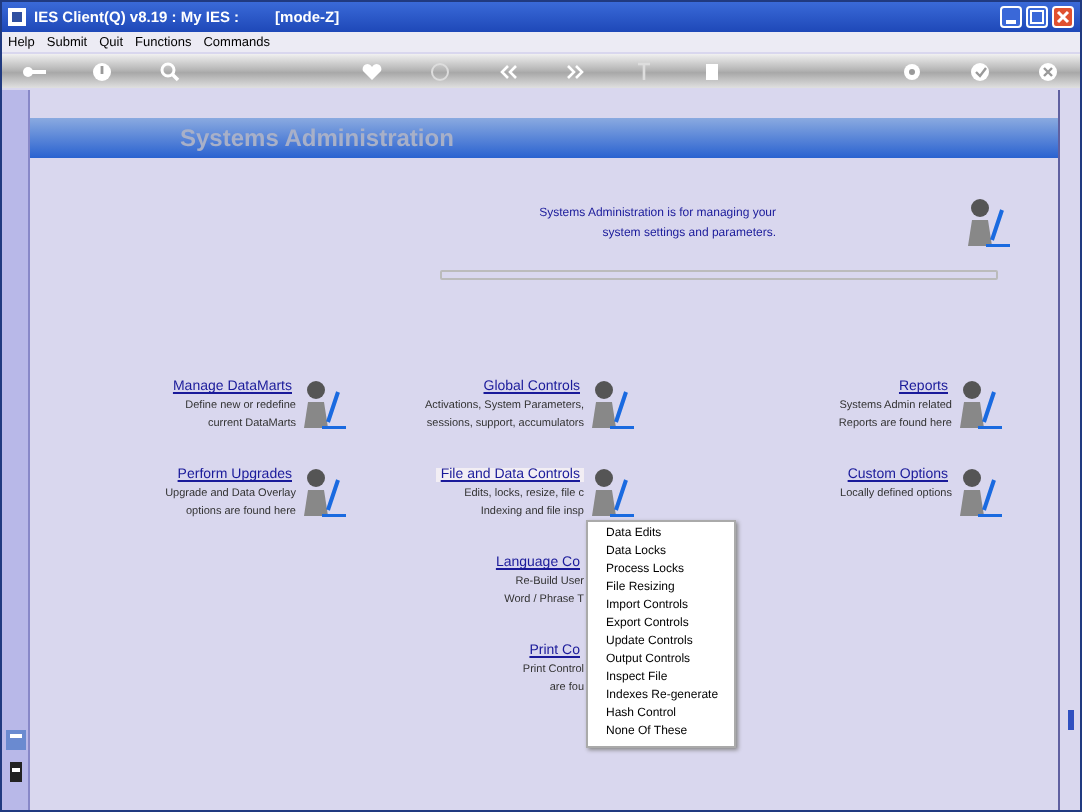 This screenshot has width=1082, height=812. I want to click on app-icon, so click(17, 17).